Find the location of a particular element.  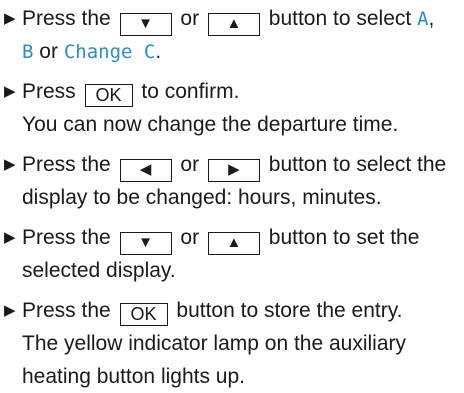

step-text: B or Change C. is located at coordinates (92, 51).